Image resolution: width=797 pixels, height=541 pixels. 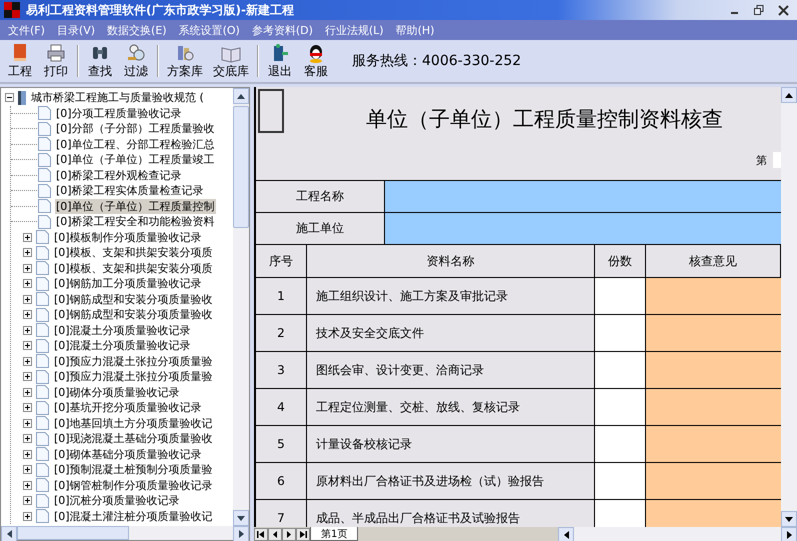 What do you see at coordinates (135, 222) in the screenshot?
I see `tree-item: [0]桥梁工程安全和功能检验资料` at bounding box center [135, 222].